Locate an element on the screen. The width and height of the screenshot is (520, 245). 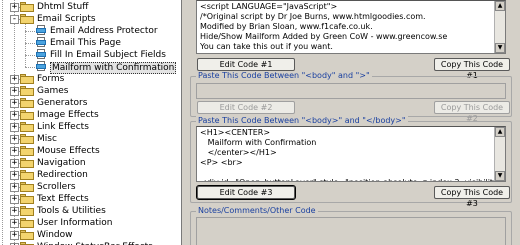
tree-item: - Email Scripts is located at coordinates (90, 19).